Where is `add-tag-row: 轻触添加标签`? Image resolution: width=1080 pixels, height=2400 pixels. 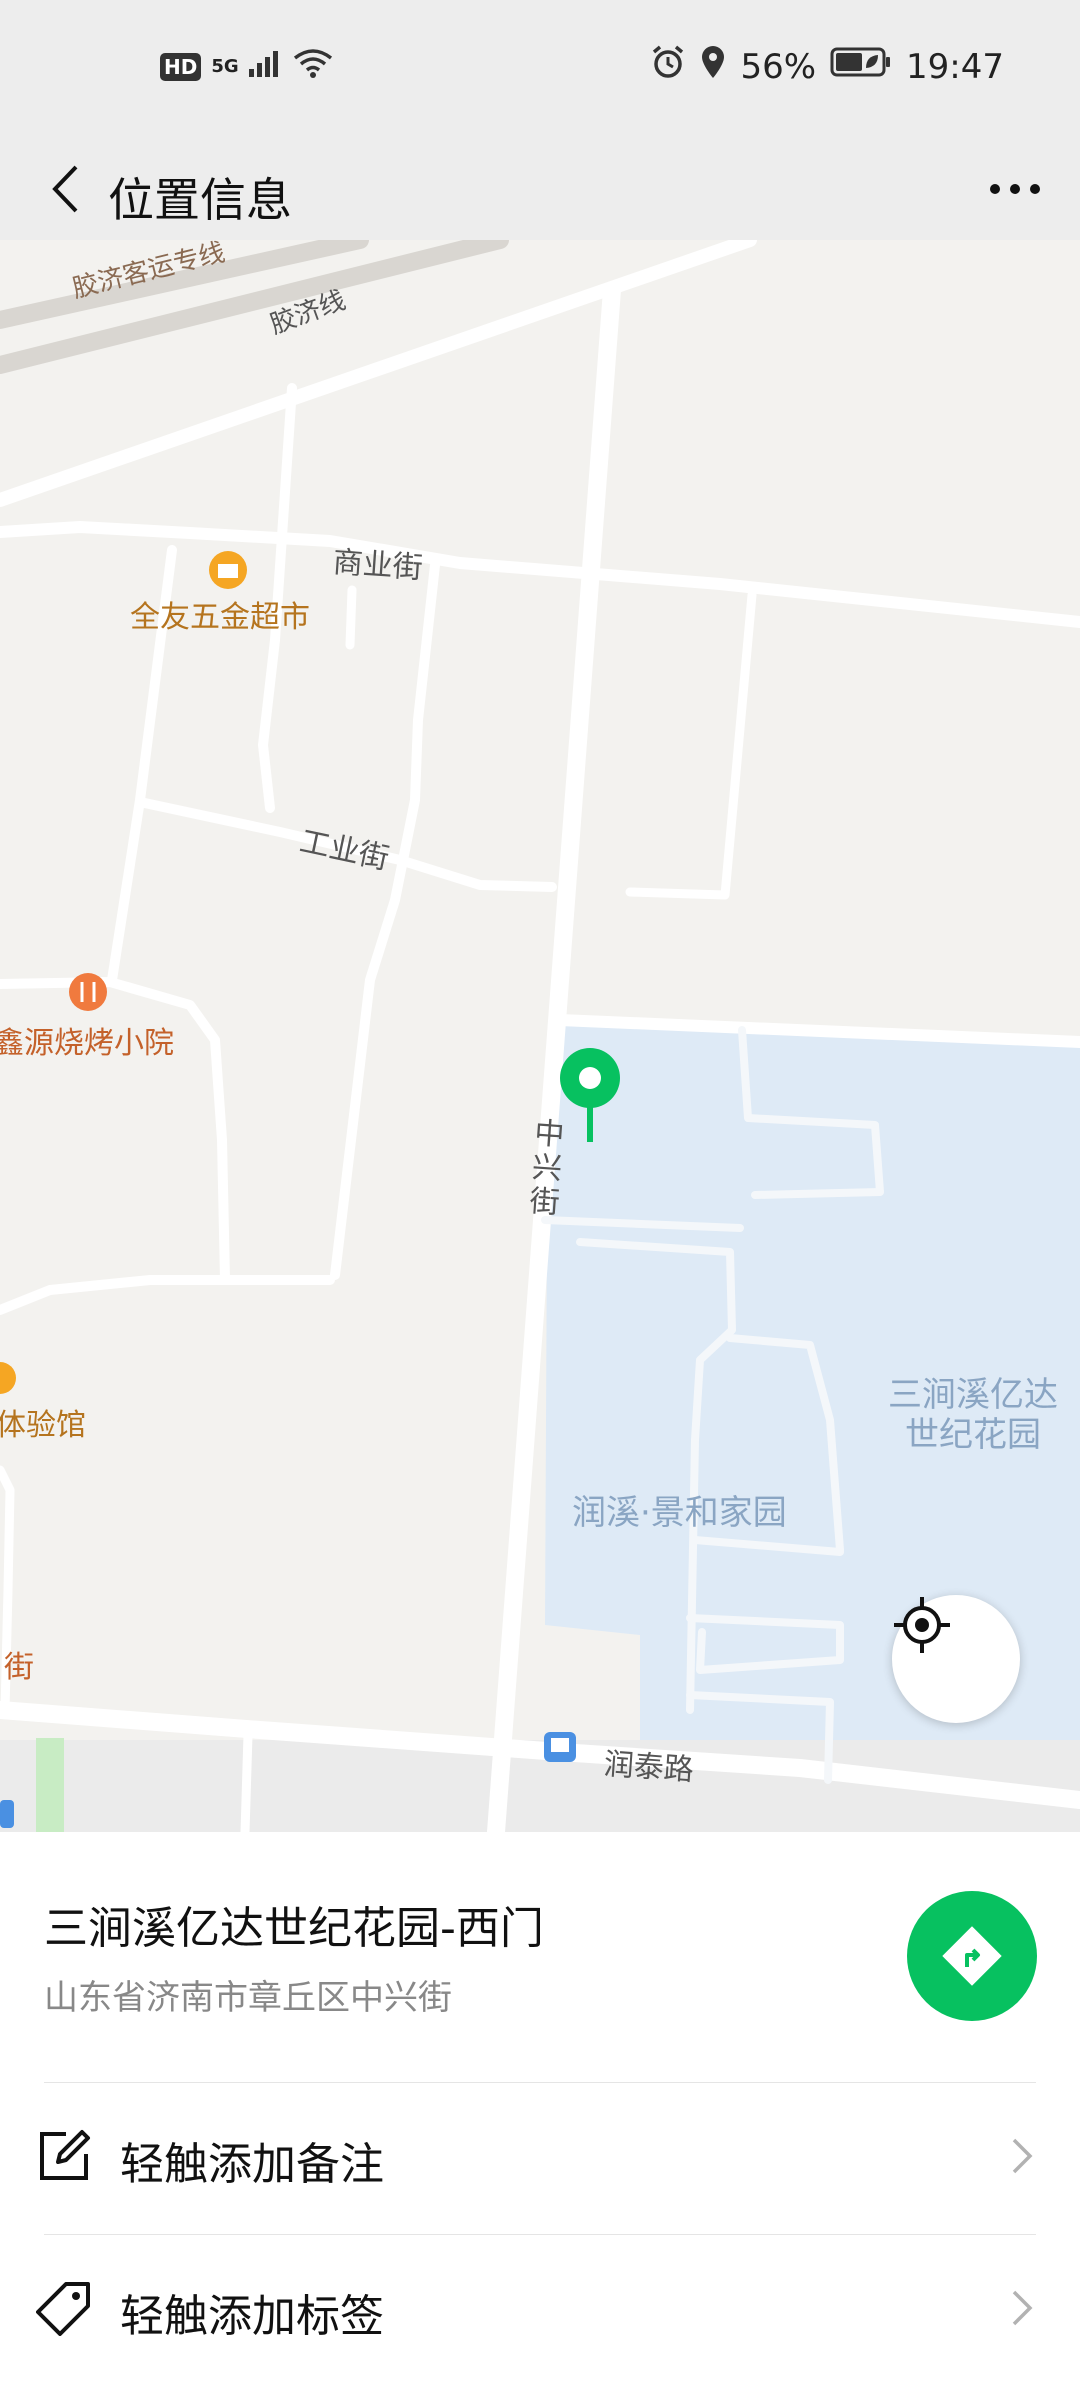
add-tag-row: 轻触添加标签 is located at coordinates (540, 2306).